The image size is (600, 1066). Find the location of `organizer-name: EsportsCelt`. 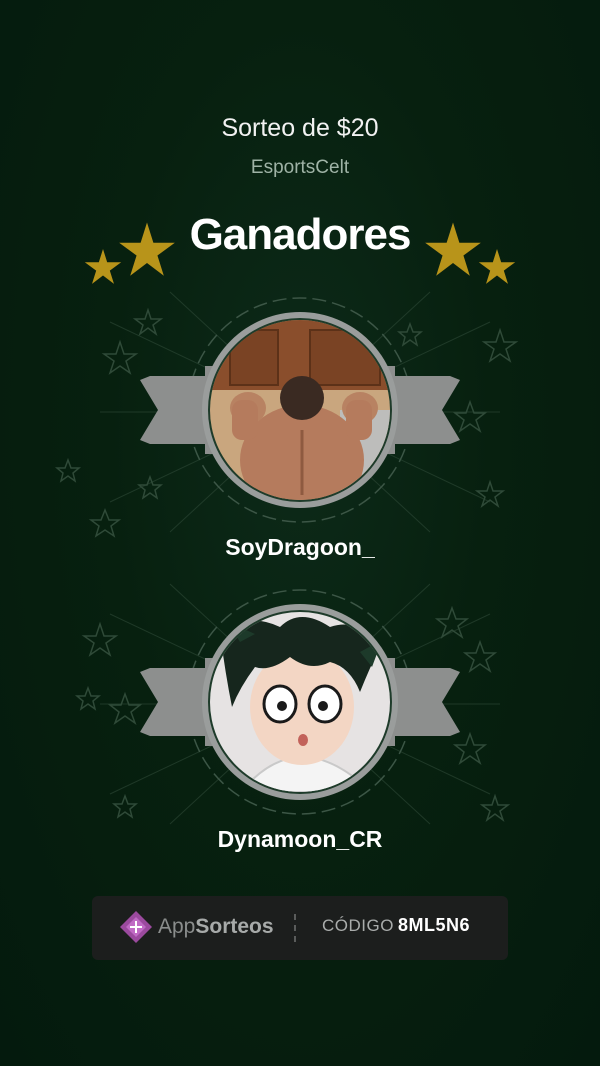

organizer-name: EsportsCelt is located at coordinates (300, 167).